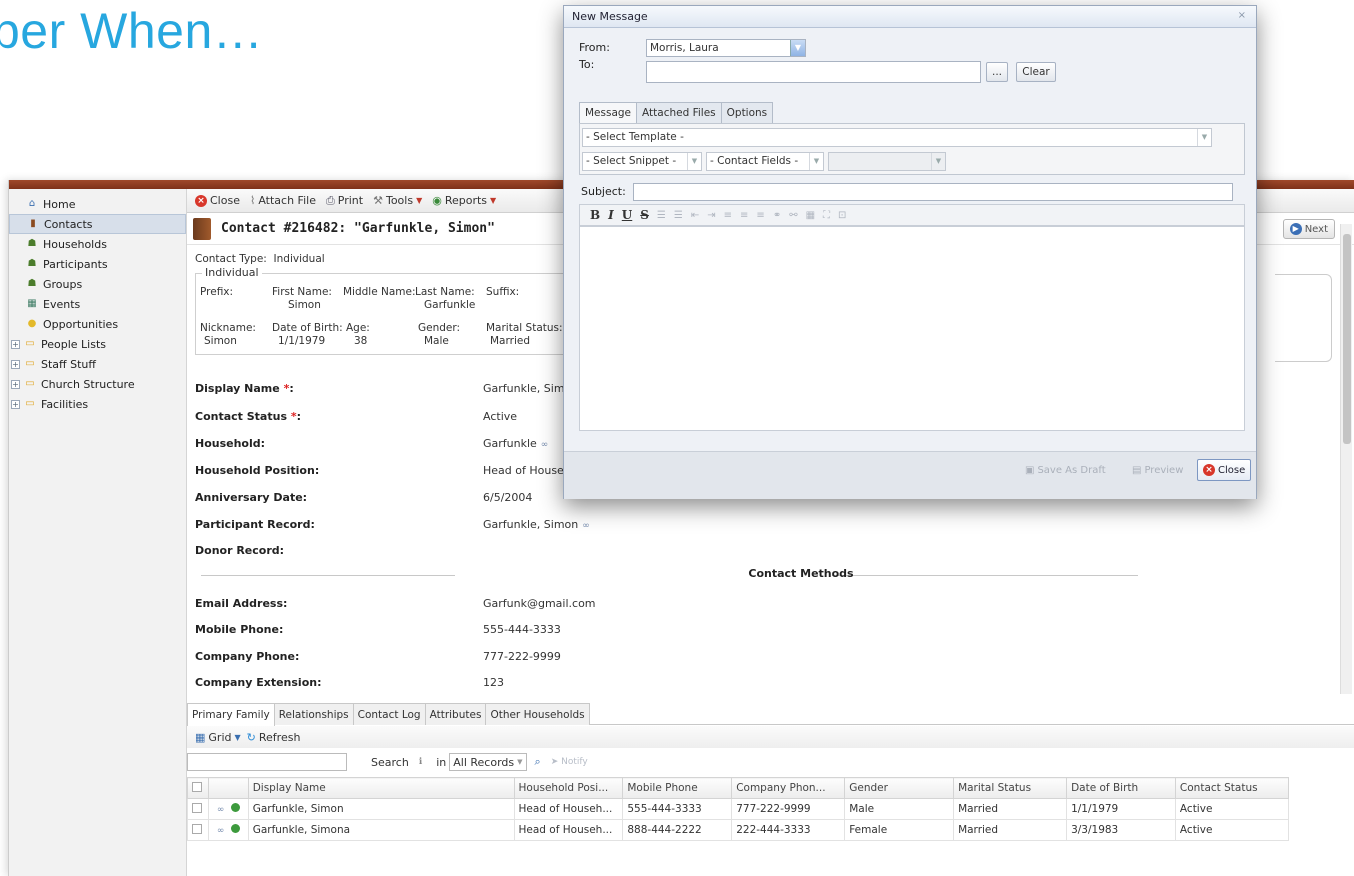  Describe the element at coordinates (1242, 15) in the screenshot. I see `close-icon: ×` at that location.